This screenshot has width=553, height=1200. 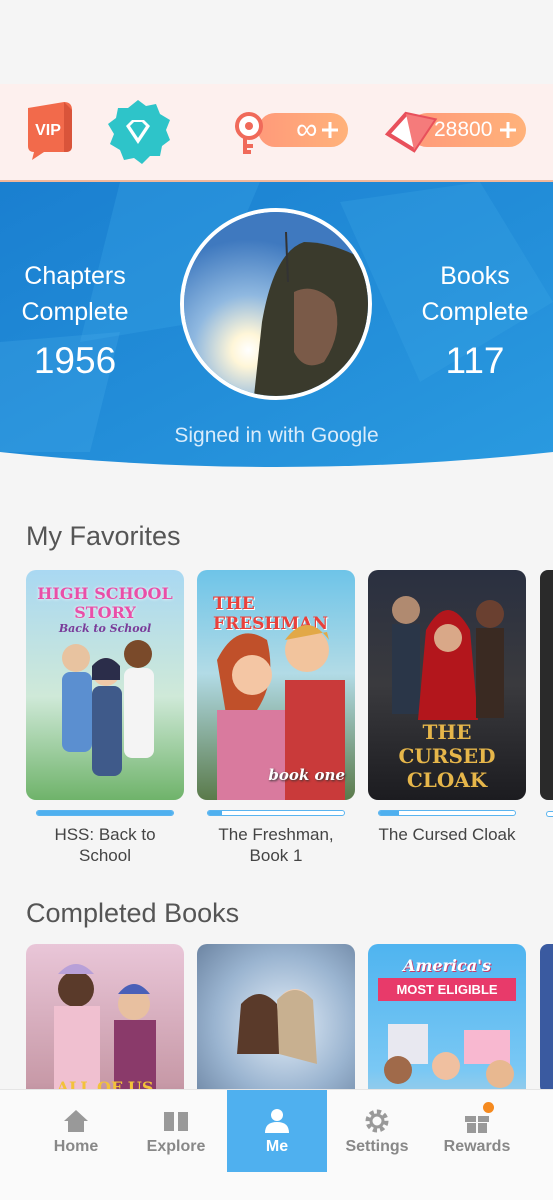 I want to click on nav-label: Me, so click(x=277, y=1146).